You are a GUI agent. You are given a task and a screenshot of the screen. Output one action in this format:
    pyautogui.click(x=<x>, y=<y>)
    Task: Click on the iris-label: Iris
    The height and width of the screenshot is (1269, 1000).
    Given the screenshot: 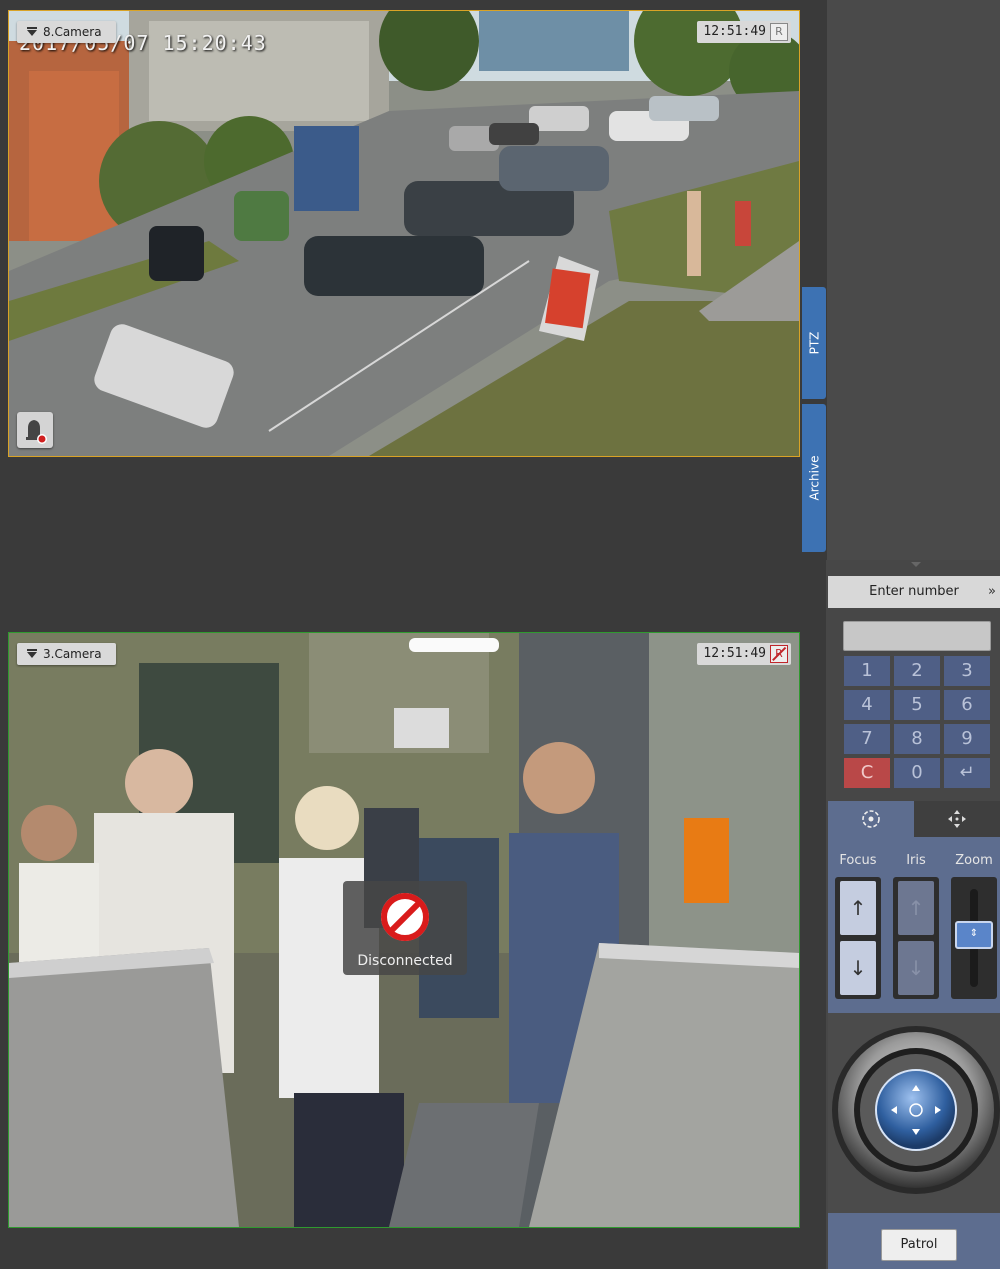 What is the action you would take?
    pyautogui.click(x=916, y=860)
    